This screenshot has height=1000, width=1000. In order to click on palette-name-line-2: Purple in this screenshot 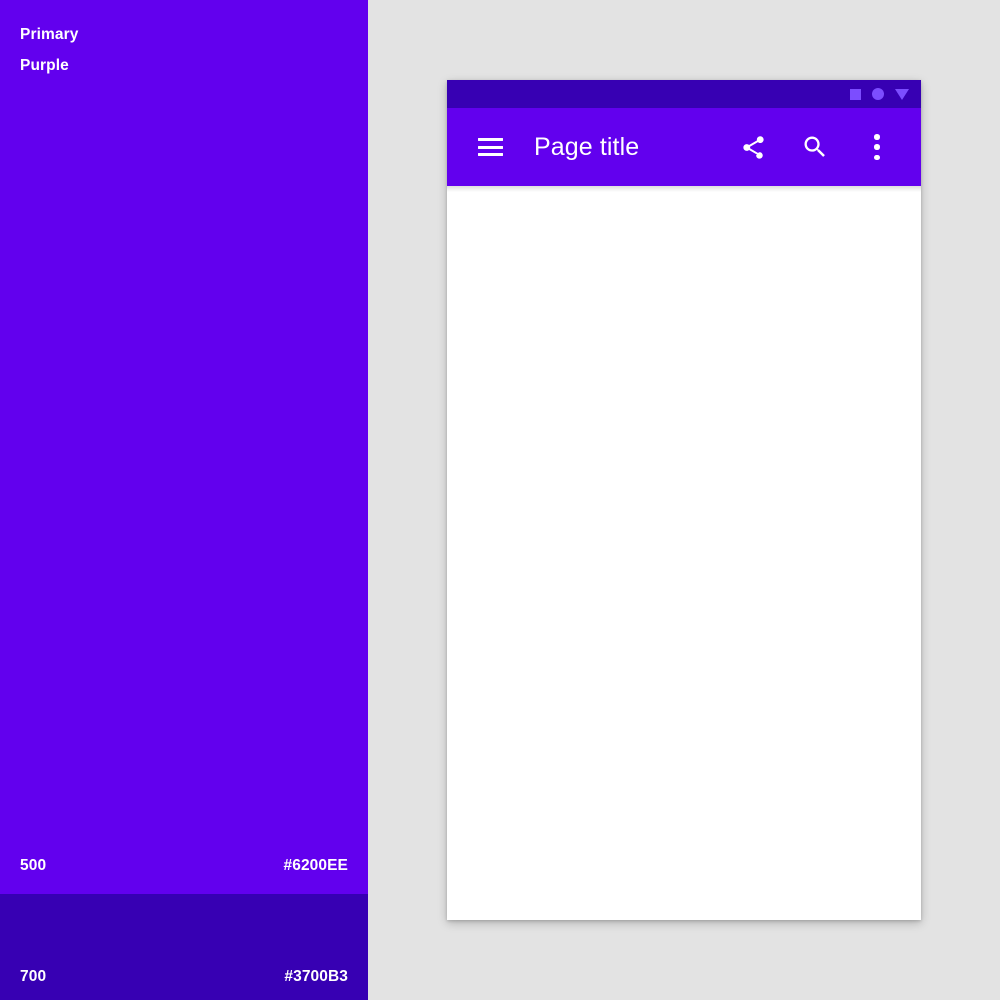, I will do `click(44, 65)`.